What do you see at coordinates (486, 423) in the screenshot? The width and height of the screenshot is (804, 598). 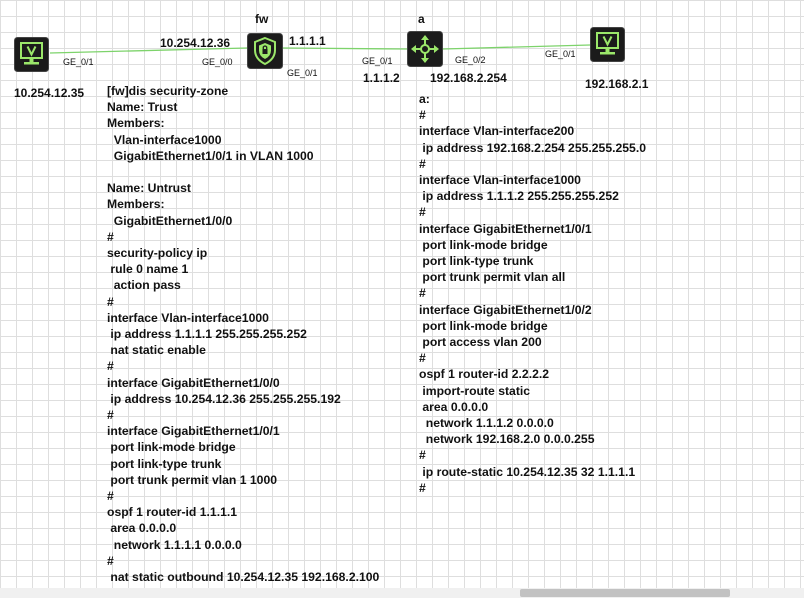 I see `a-config-line: network 1.1.1.2 0.0.0.0` at bounding box center [486, 423].